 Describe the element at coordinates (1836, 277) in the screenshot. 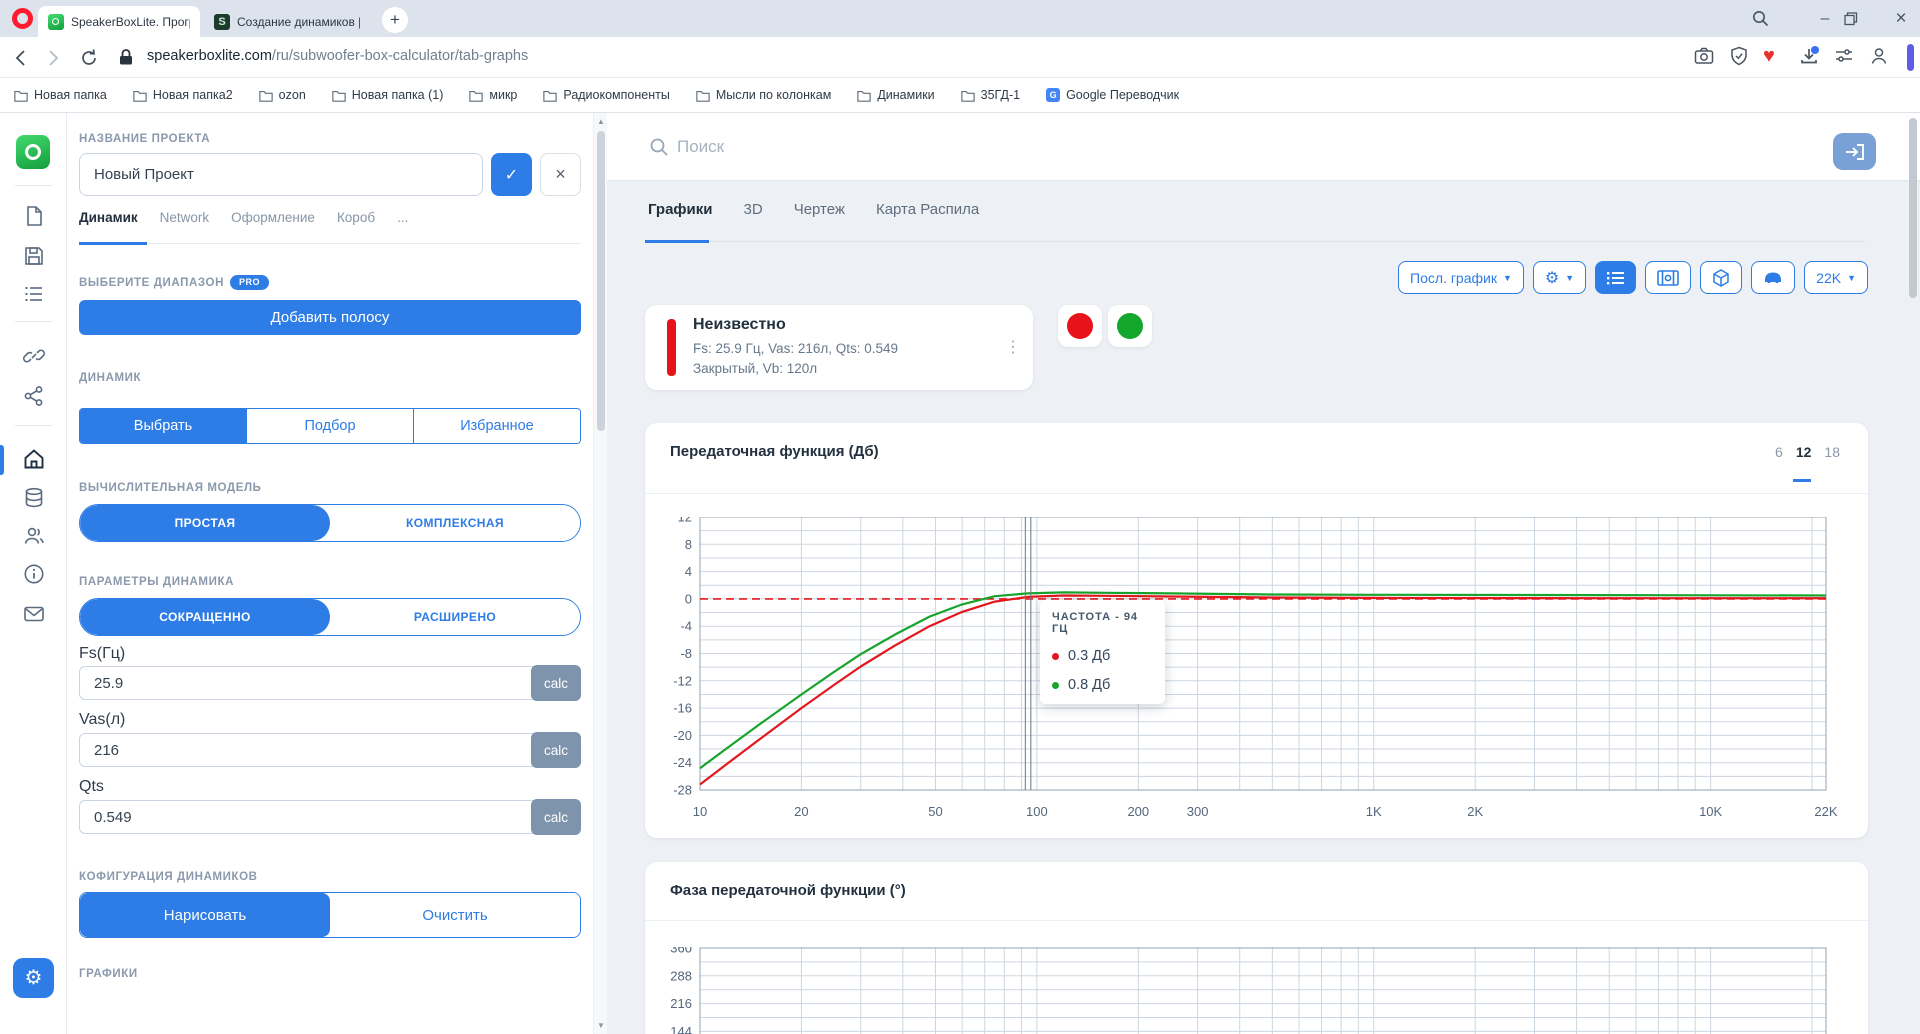

I see `frequency-range-dropdown: 22K ▼` at that location.